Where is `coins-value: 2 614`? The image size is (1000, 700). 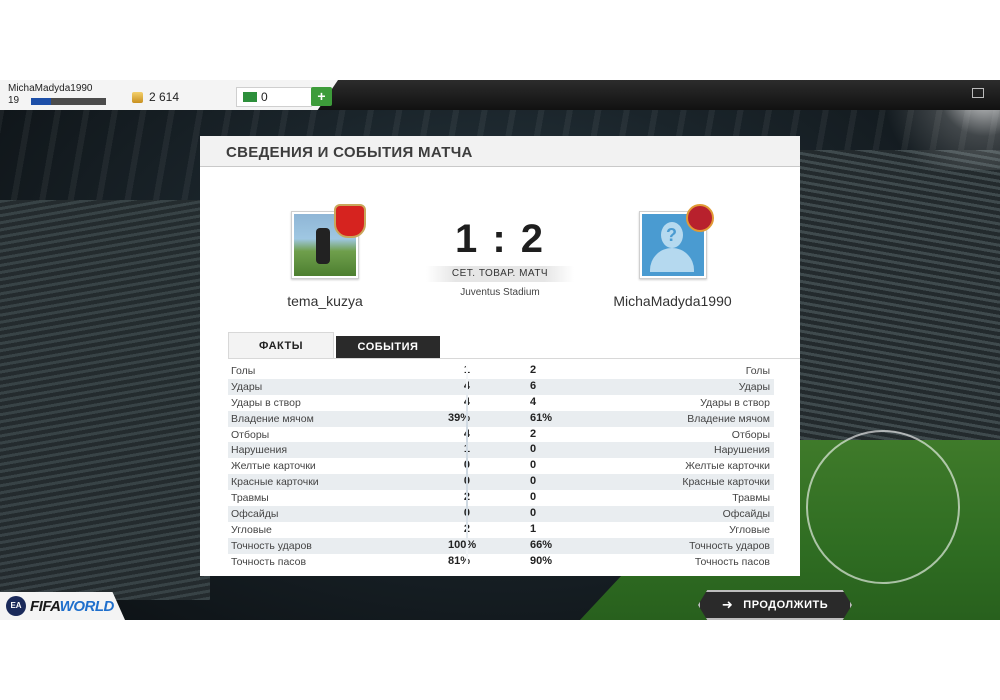
coins-value: 2 614 is located at coordinates (164, 97).